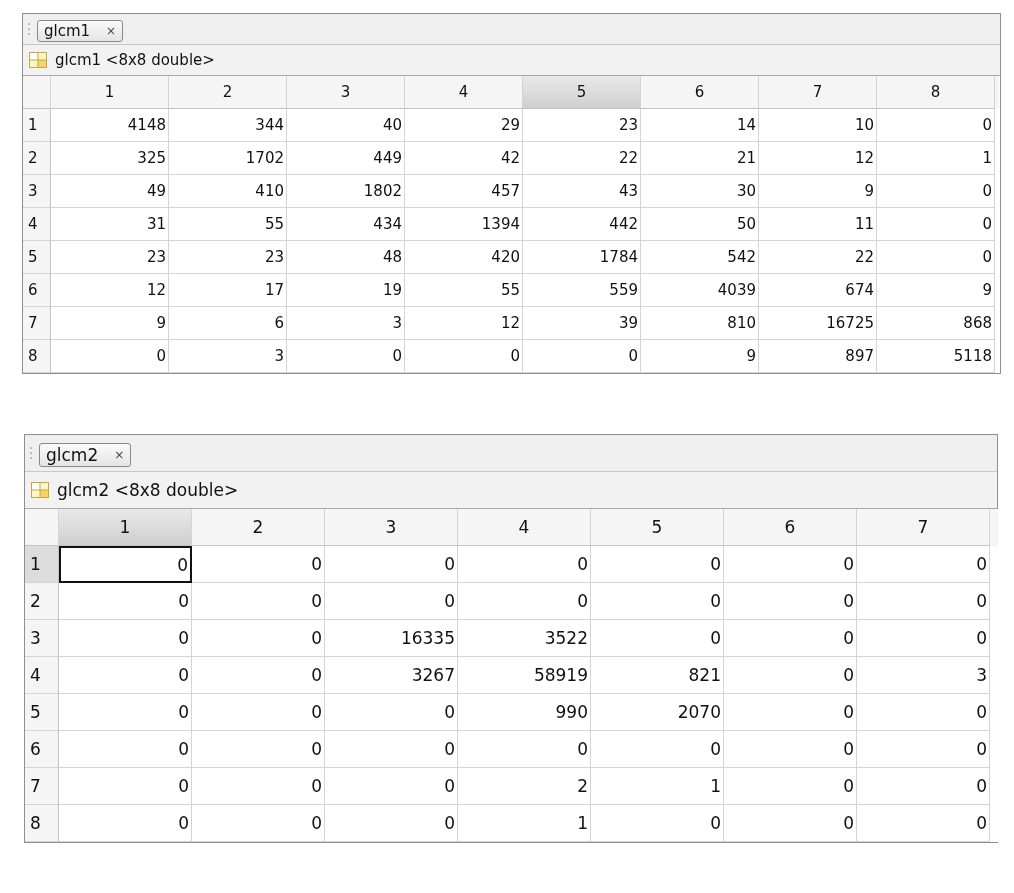 The width and height of the screenshot is (1014, 893). I want to click on table-cell: 5118, so click(936, 356).